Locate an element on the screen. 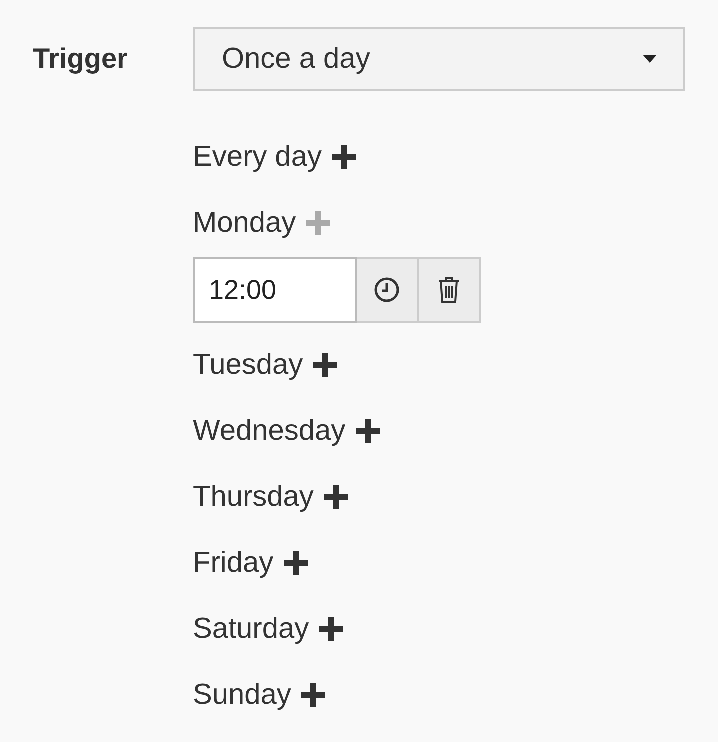 The image size is (718, 742). day-label: Friday is located at coordinates (233, 563).